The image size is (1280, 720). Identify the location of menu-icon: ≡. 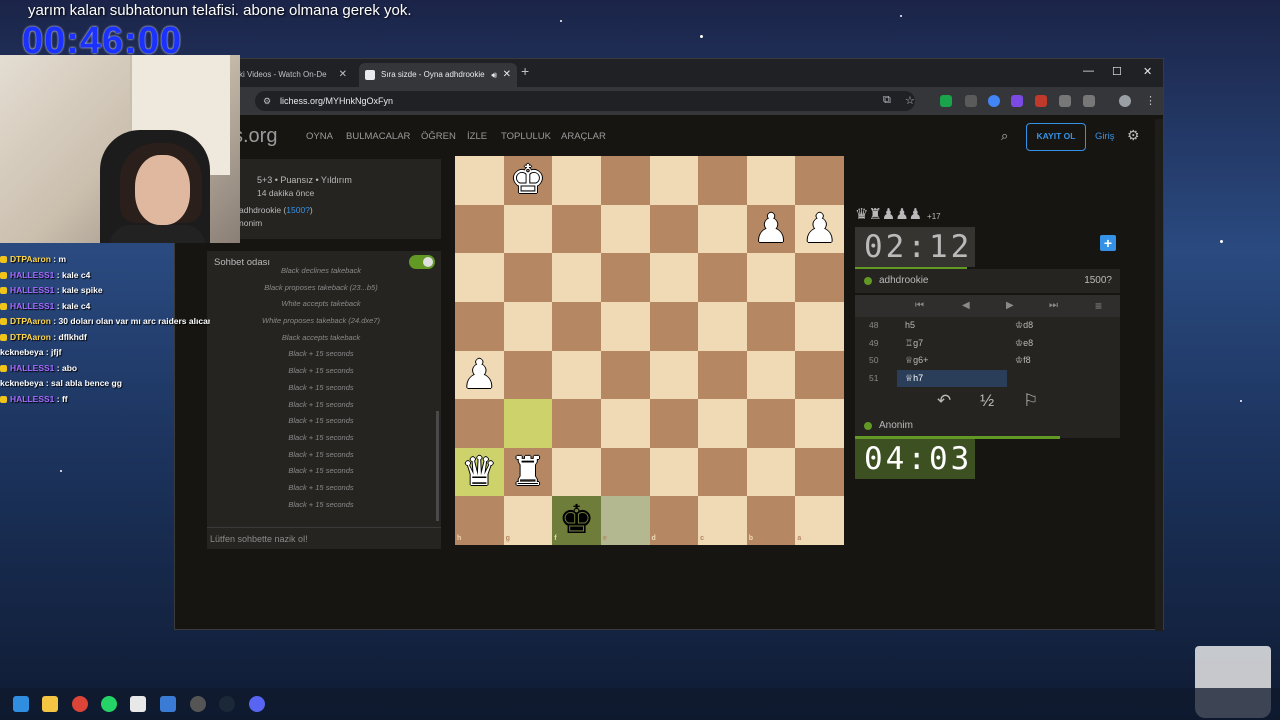
(1098, 306).